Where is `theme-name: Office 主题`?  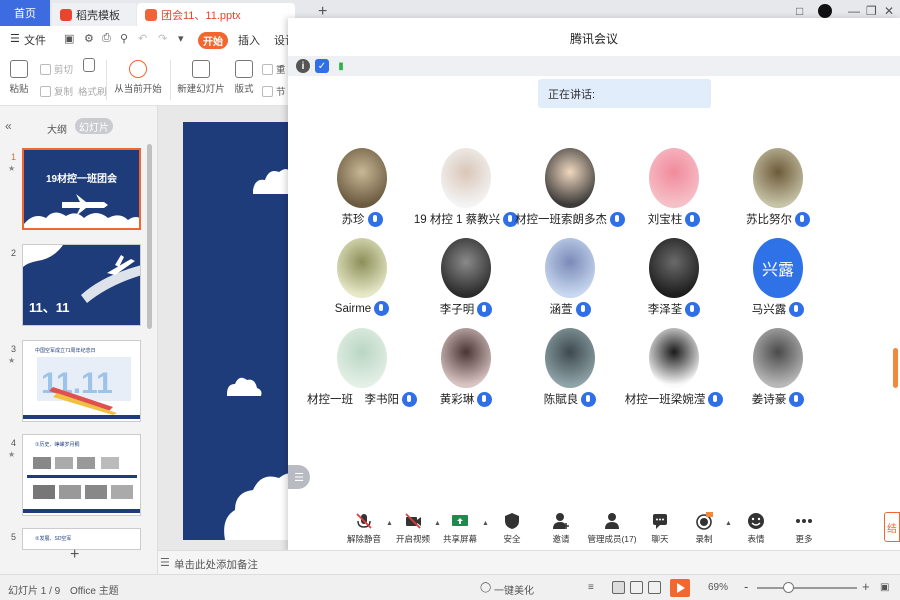
theme-name: Office 主题 is located at coordinates (94, 589).